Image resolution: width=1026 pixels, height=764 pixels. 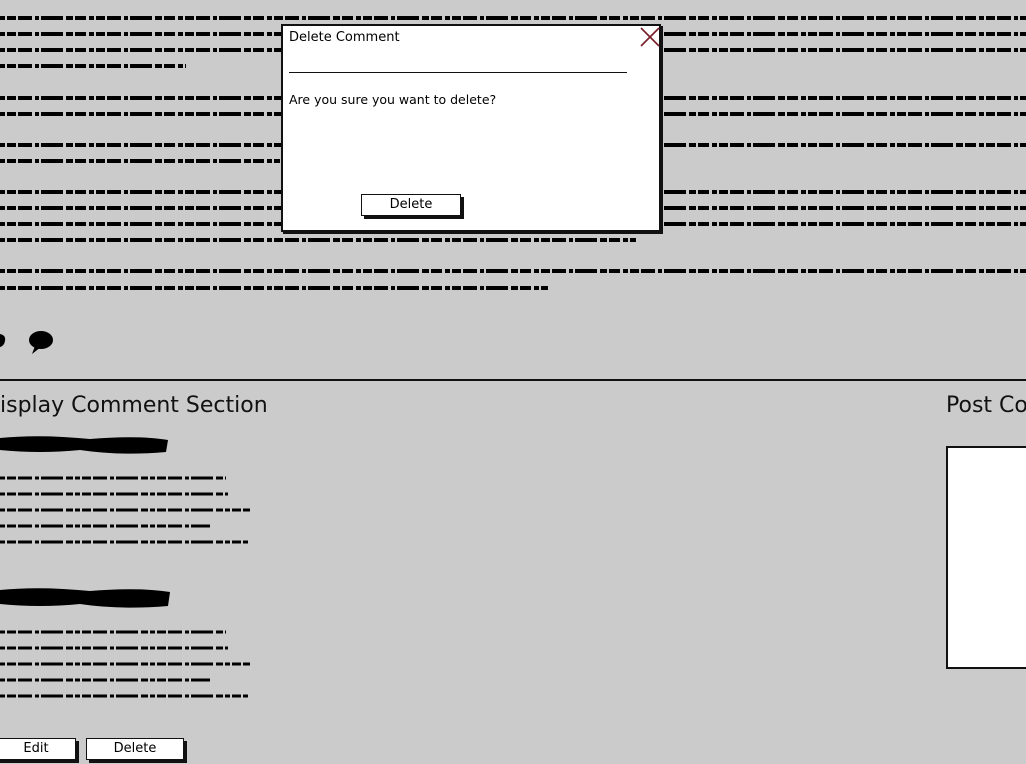 What do you see at coordinates (458, 72) in the screenshot?
I see `dialog-separator` at bounding box center [458, 72].